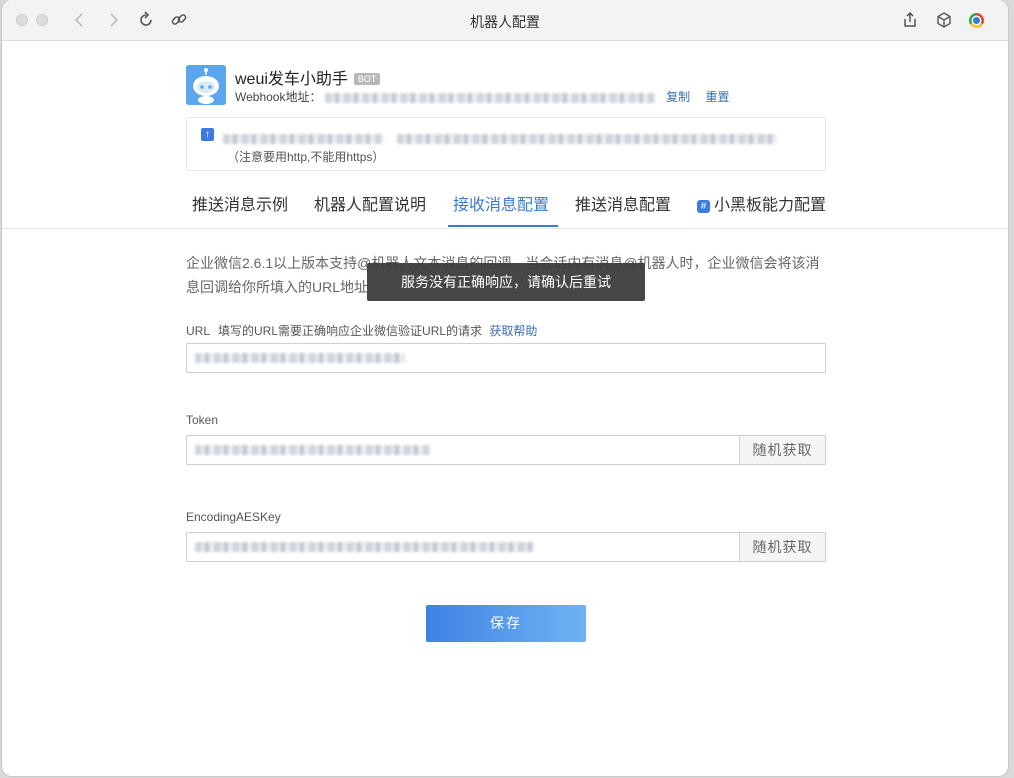 This screenshot has width=1014, height=778. Describe the element at coordinates (501, 203) in the screenshot. I see `tab-receive-config: 接收消息配置` at that location.